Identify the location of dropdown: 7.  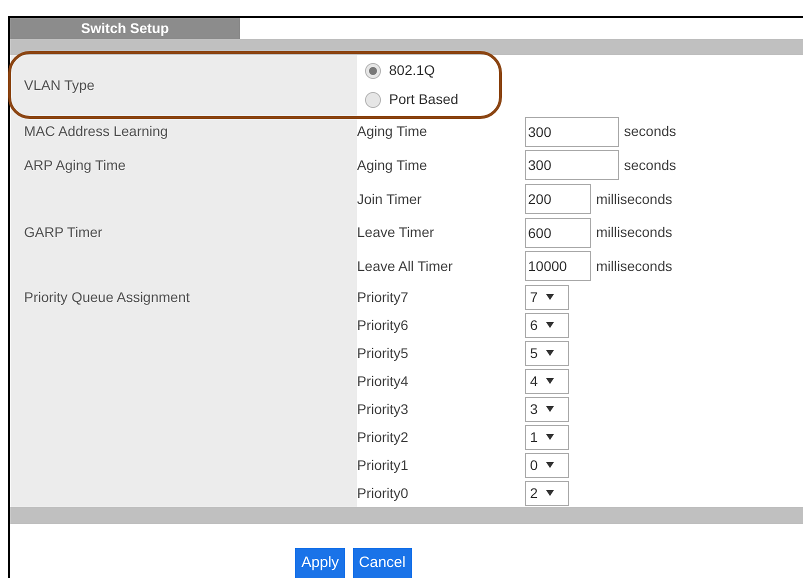
(547, 297).